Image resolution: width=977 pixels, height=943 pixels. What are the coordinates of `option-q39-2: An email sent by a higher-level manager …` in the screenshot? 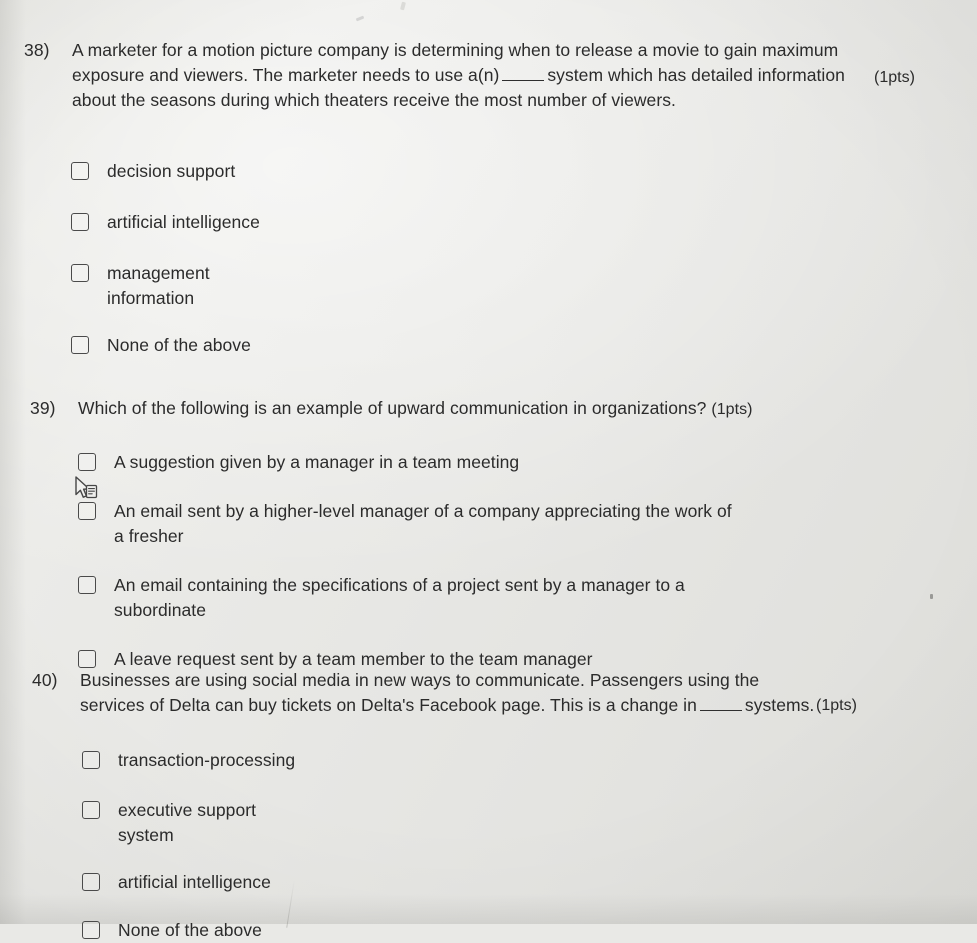 It's located at (527, 524).